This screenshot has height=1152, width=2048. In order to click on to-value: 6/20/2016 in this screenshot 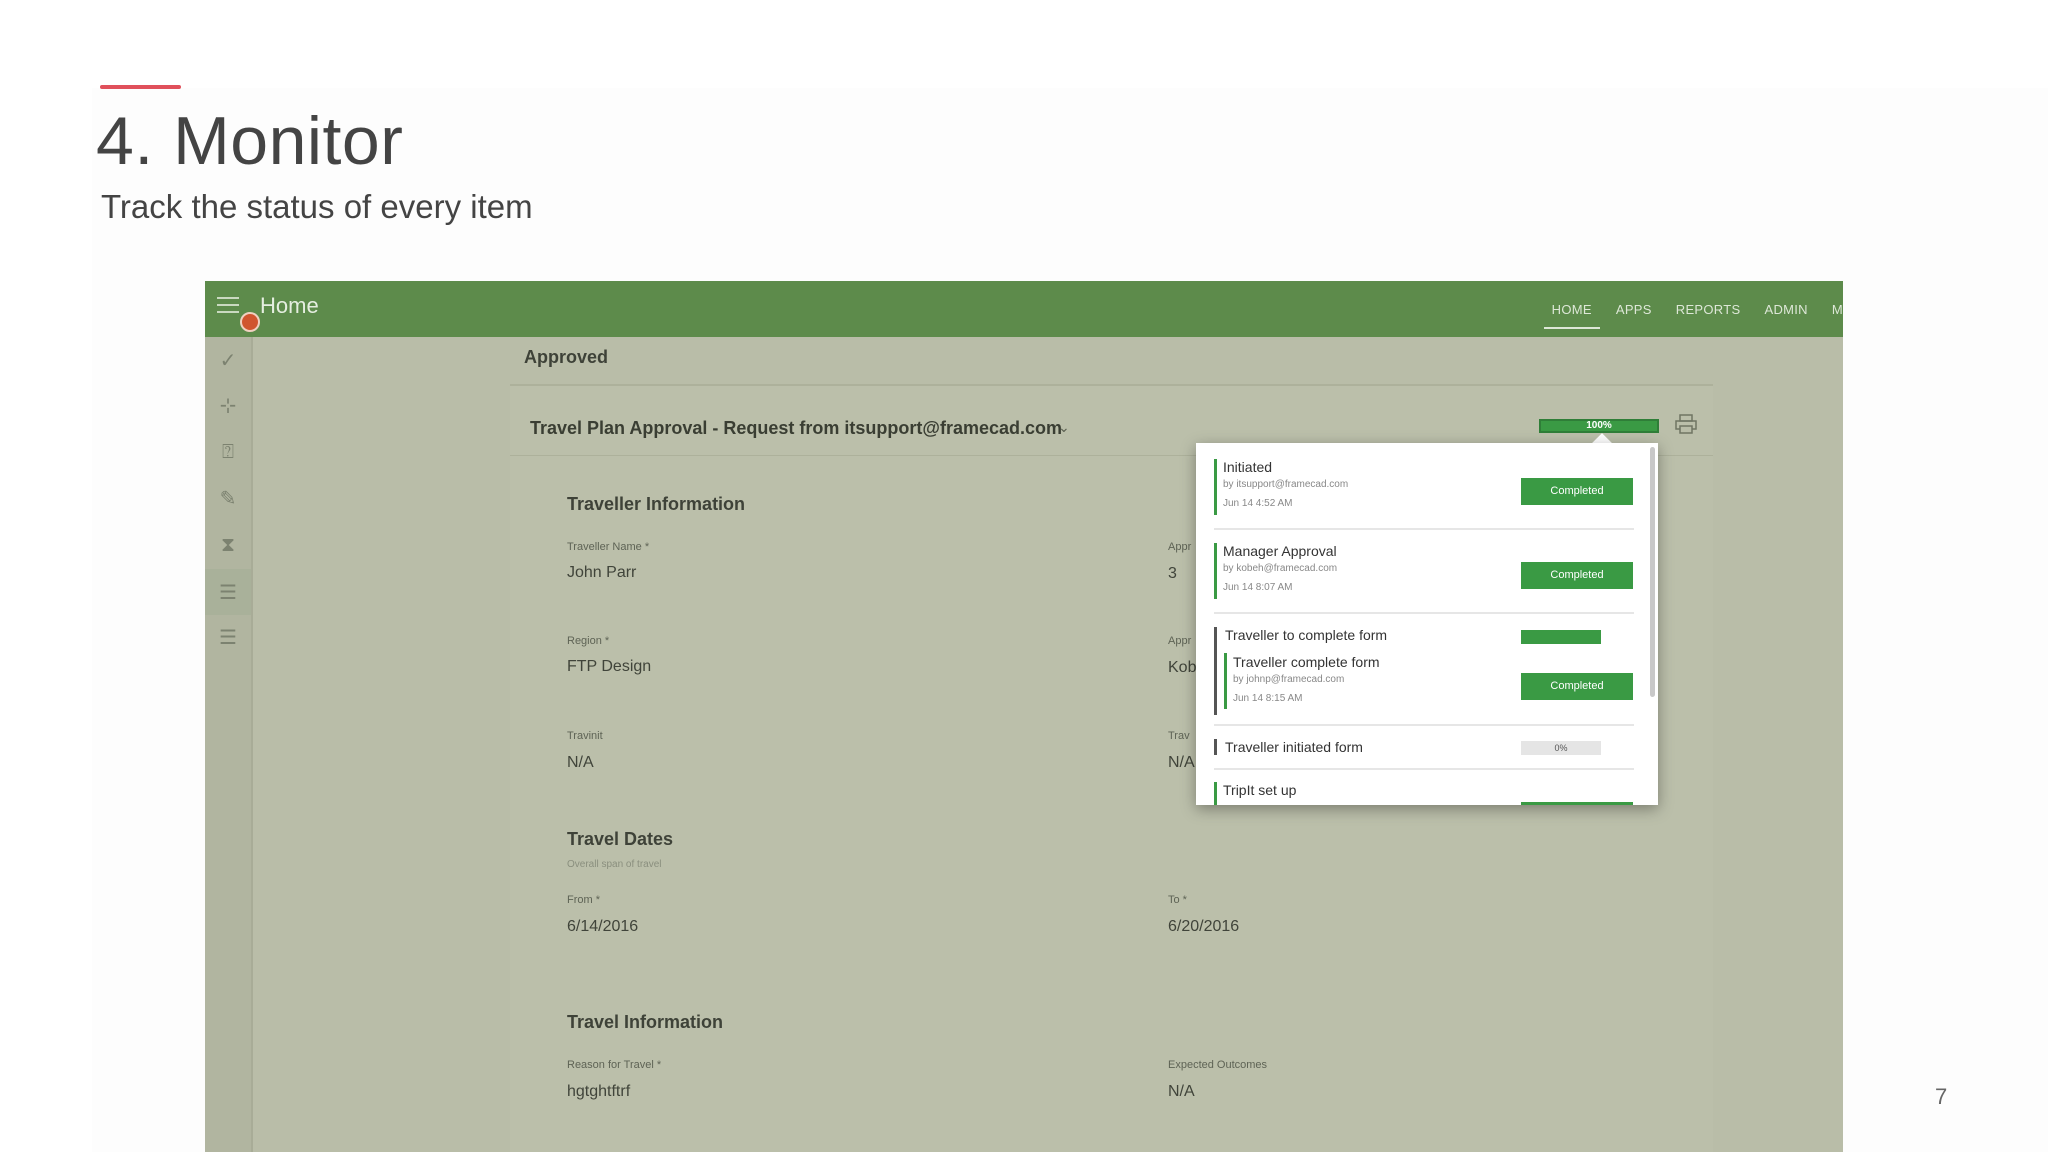, I will do `click(1204, 926)`.